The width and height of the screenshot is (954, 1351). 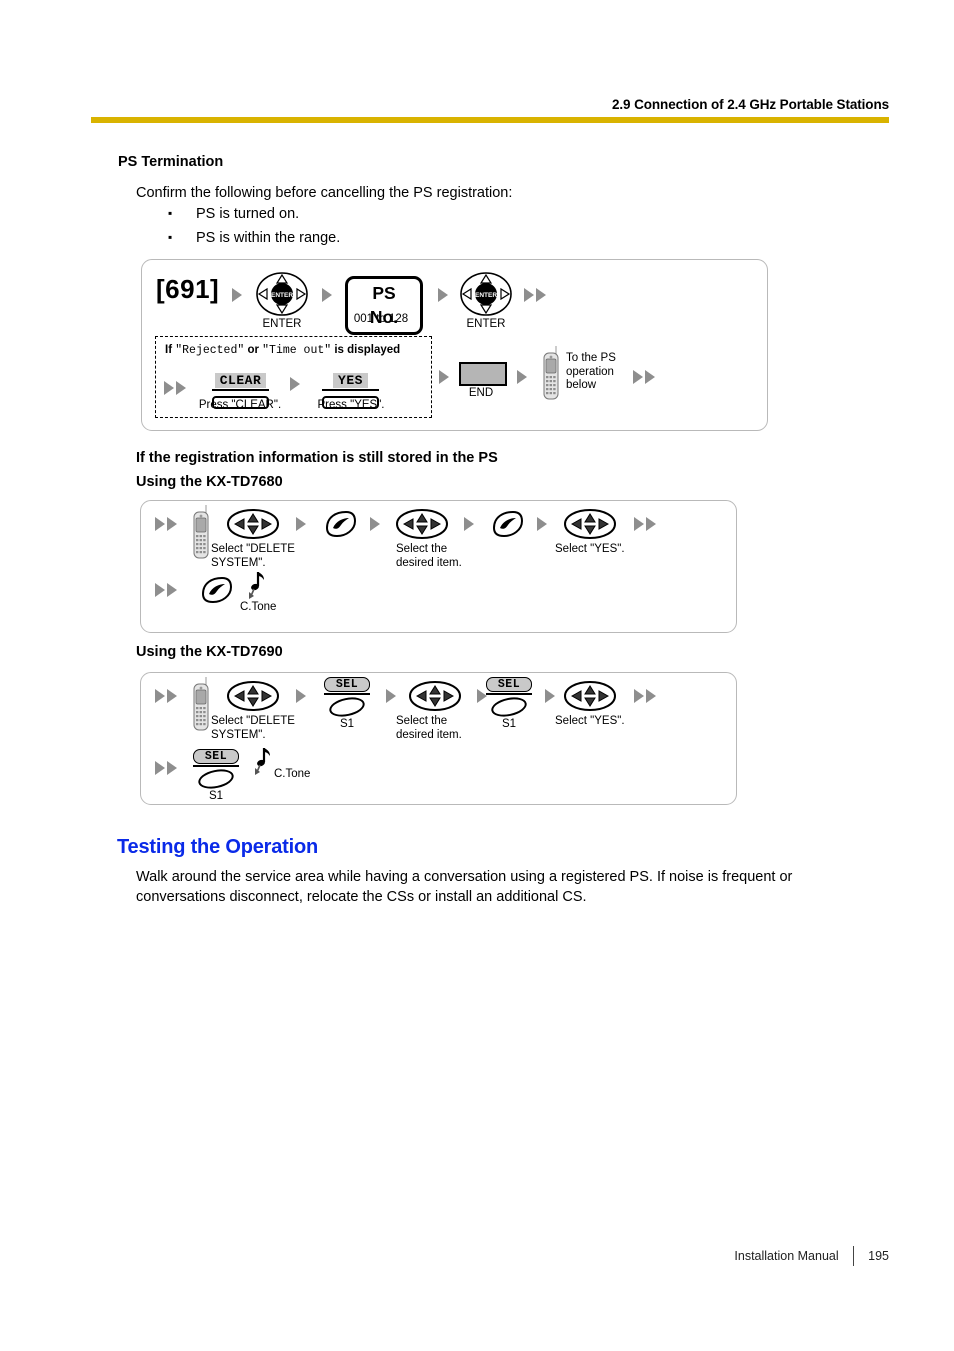 I want to click on using-kx-td7680-heading: Using the KX-TD7680, so click(x=209, y=482).